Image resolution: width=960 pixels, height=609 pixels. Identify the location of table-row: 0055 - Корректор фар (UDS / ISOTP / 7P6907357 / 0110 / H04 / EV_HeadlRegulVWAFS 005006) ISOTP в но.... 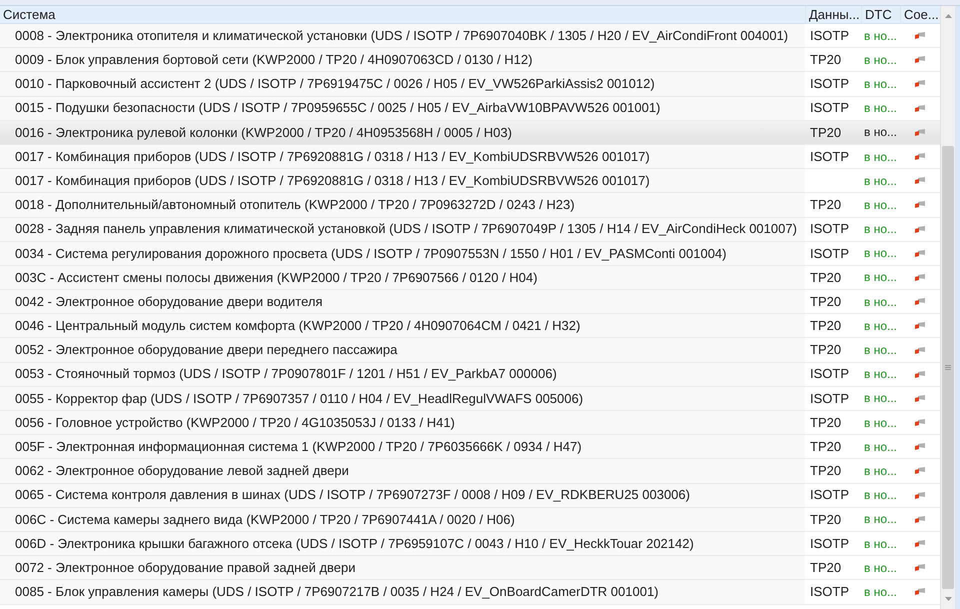
(470, 398).